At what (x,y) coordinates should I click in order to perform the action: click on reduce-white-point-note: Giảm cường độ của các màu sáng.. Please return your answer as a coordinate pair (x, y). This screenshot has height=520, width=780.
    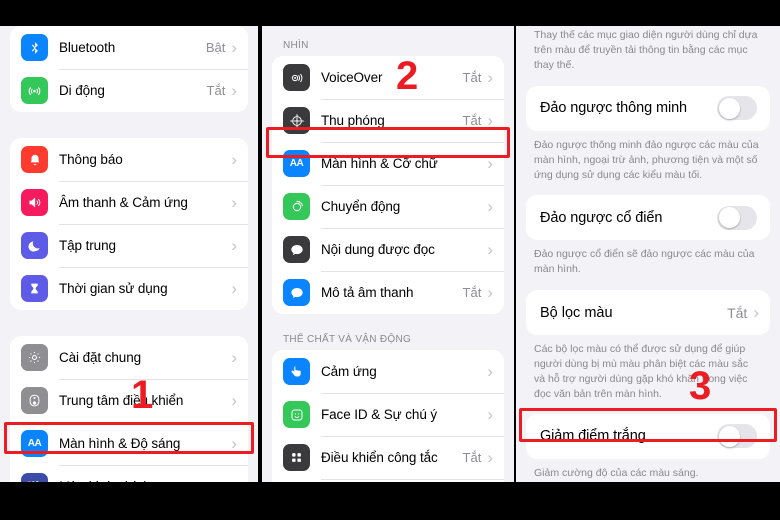
    Looking at the image, I should click on (616, 472).